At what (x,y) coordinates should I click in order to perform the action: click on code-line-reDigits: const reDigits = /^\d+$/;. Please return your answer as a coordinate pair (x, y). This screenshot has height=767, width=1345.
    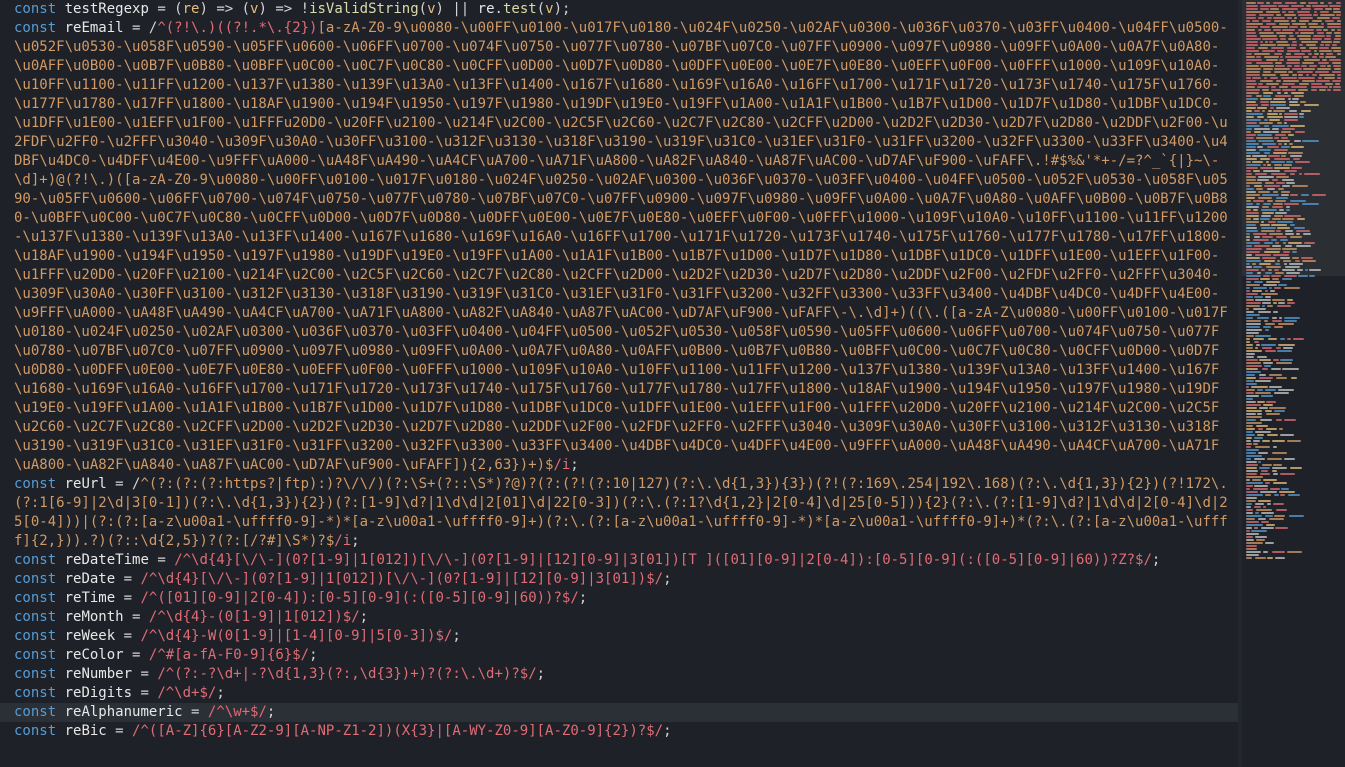
    Looking at the image, I should click on (623, 693).